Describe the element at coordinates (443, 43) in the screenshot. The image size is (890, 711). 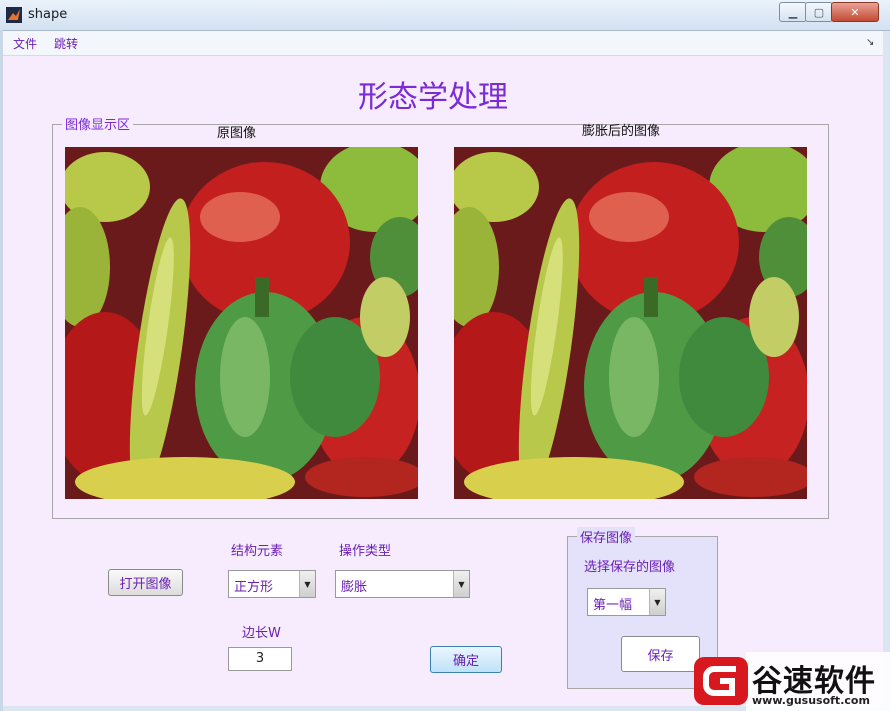
I see `menu-bar` at that location.